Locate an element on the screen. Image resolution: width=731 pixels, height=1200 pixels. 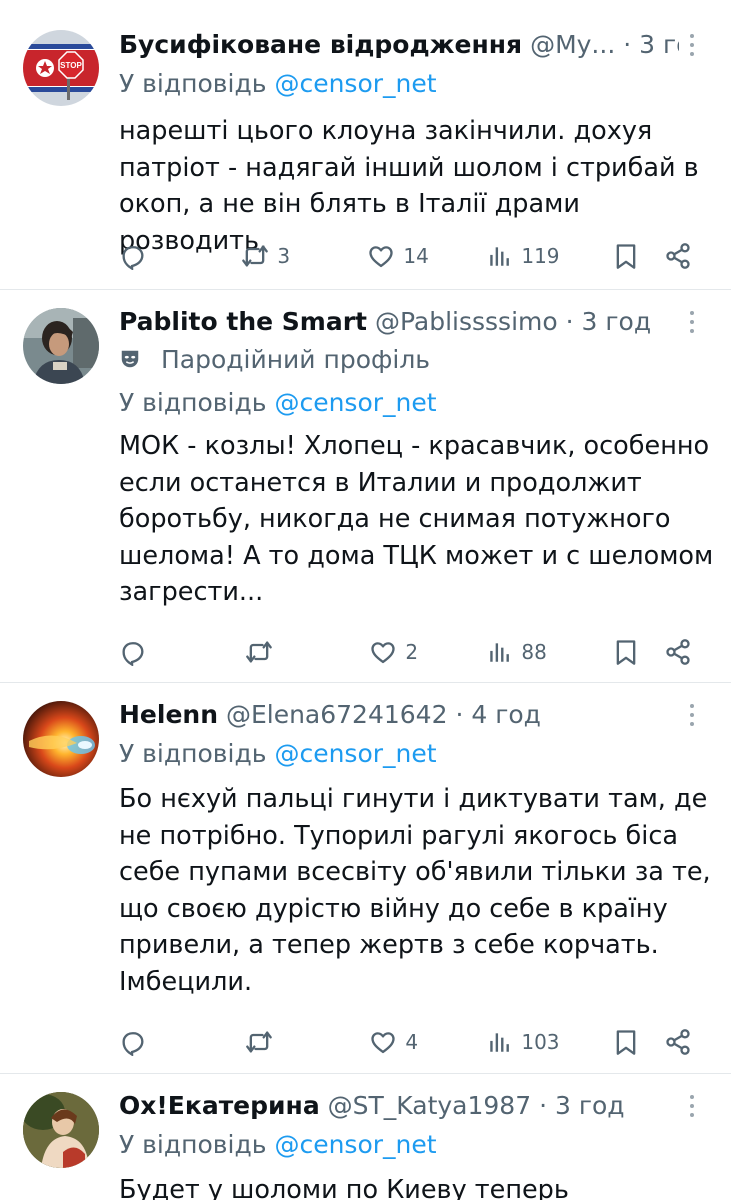
action-bar: 3 14 119 is located at coordinates (409, 254).